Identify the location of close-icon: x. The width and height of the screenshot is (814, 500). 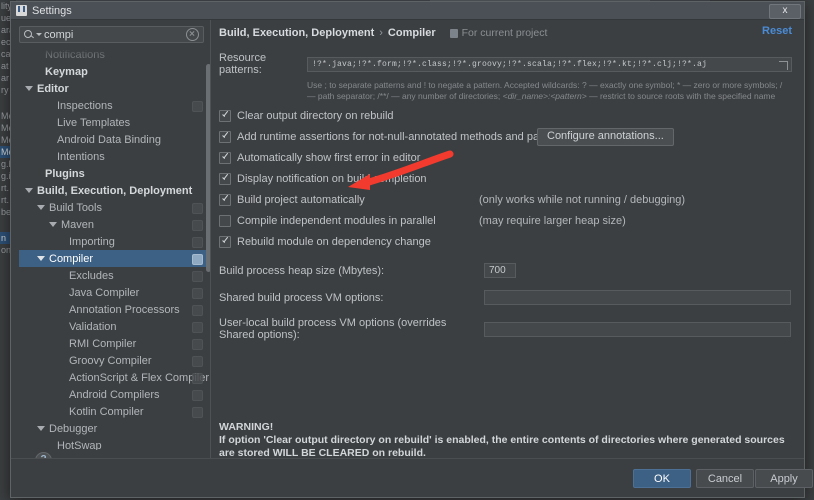
(785, 11).